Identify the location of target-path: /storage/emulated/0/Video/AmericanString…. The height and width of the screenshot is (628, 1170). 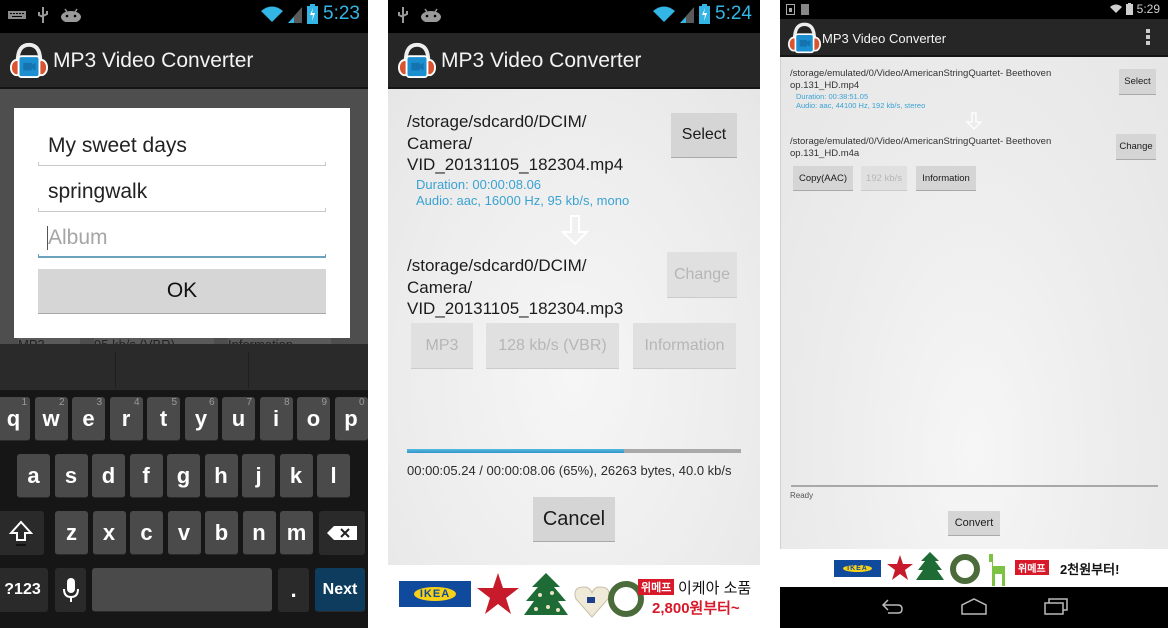
(940, 148).